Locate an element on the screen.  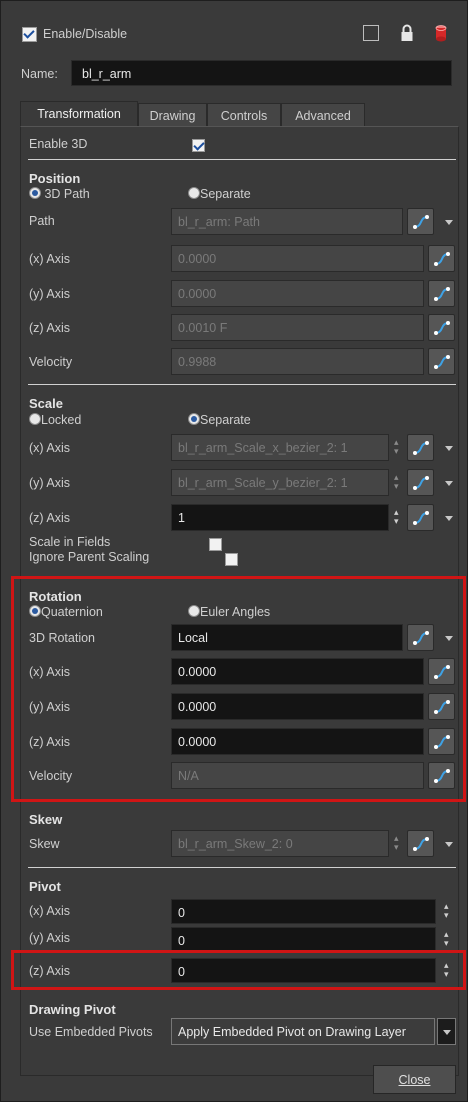
radio-scale-separate-indicator is located at coordinates (194, 419).